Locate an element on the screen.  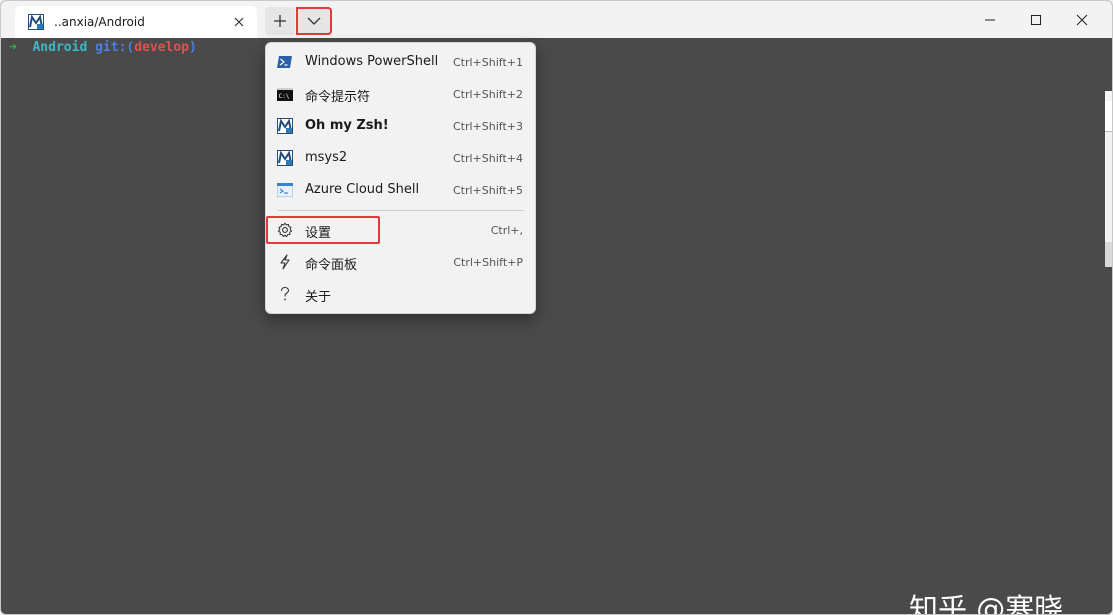
menu-item-windows-powershell: Windows PowerShell Ctrl+Shift+1 is located at coordinates (400, 62).